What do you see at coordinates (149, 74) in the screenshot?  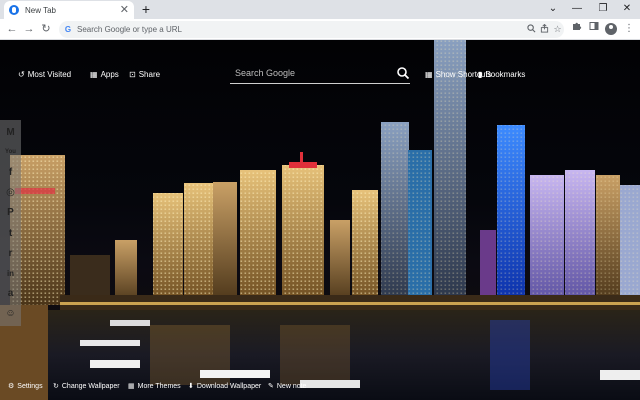 I see `share-label: Share` at bounding box center [149, 74].